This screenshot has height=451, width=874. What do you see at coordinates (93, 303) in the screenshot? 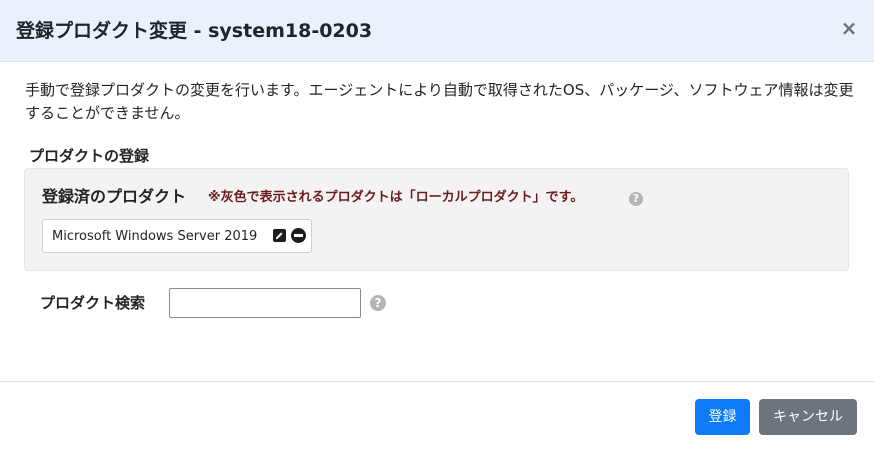
I see `product-search-label: プロダクト検索` at bounding box center [93, 303].